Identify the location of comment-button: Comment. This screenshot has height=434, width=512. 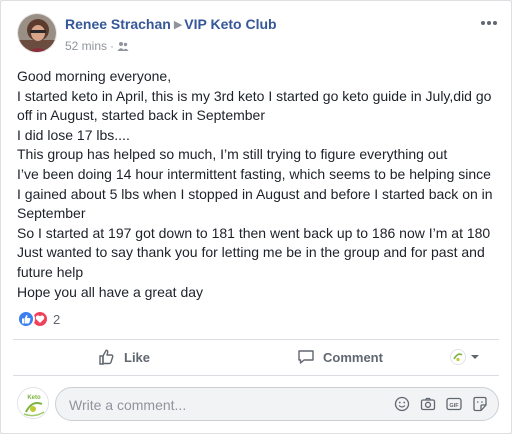
(340, 357).